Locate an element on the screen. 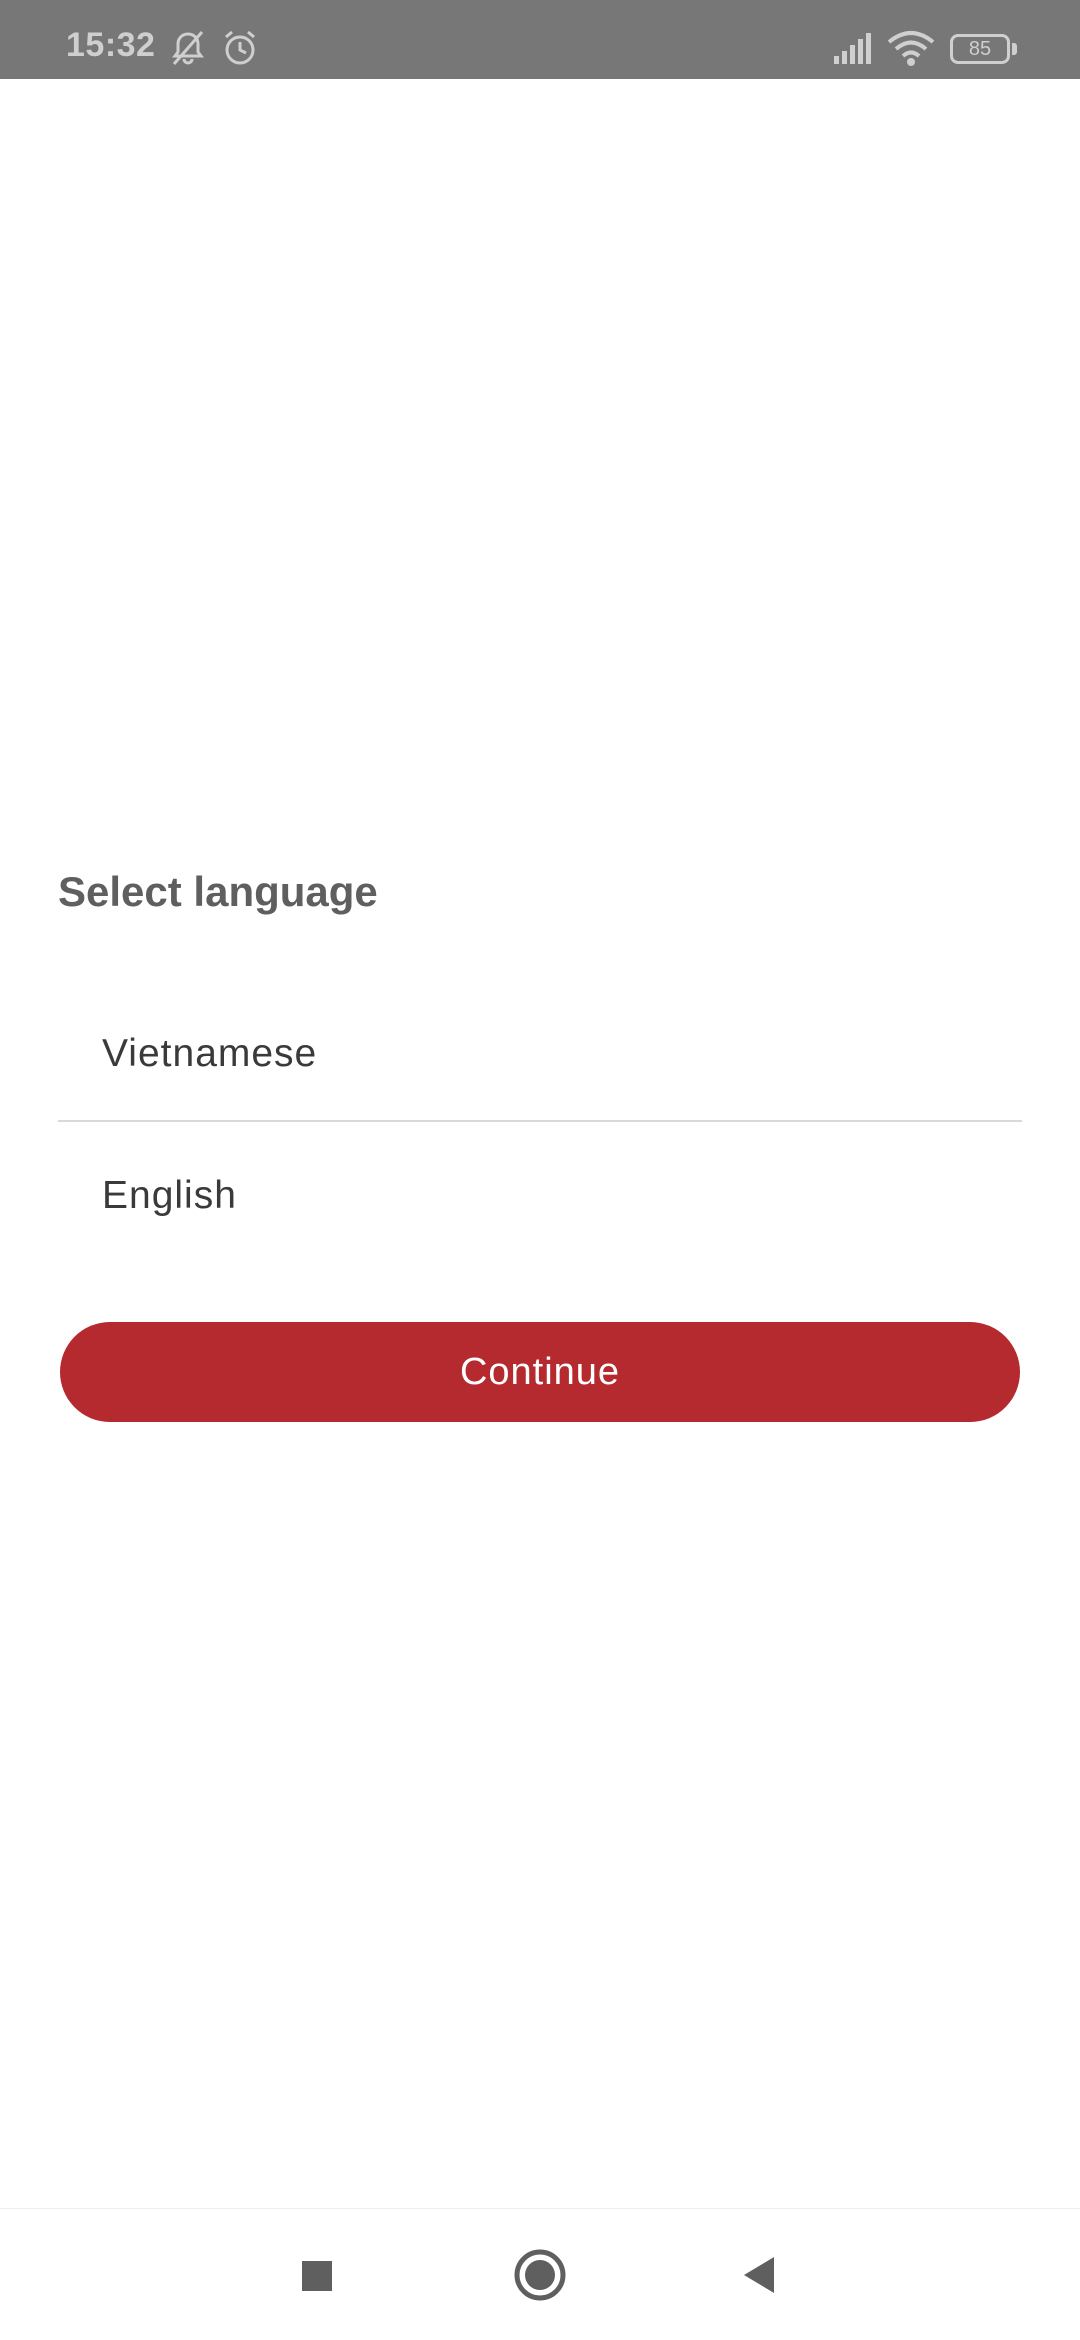 The height and width of the screenshot is (2340, 1080). divider is located at coordinates (540, 1121).